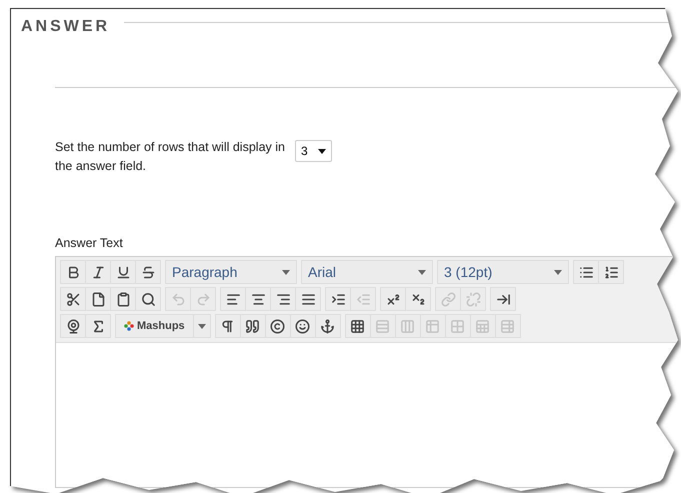  I want to click on dots-icon, so click(129, 326).